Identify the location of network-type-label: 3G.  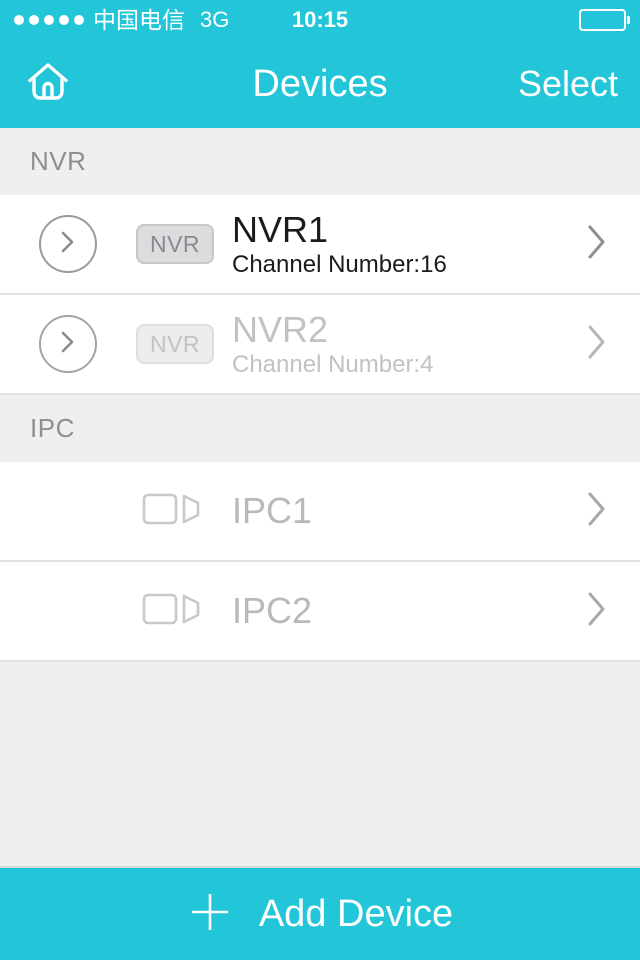
(215, 19).